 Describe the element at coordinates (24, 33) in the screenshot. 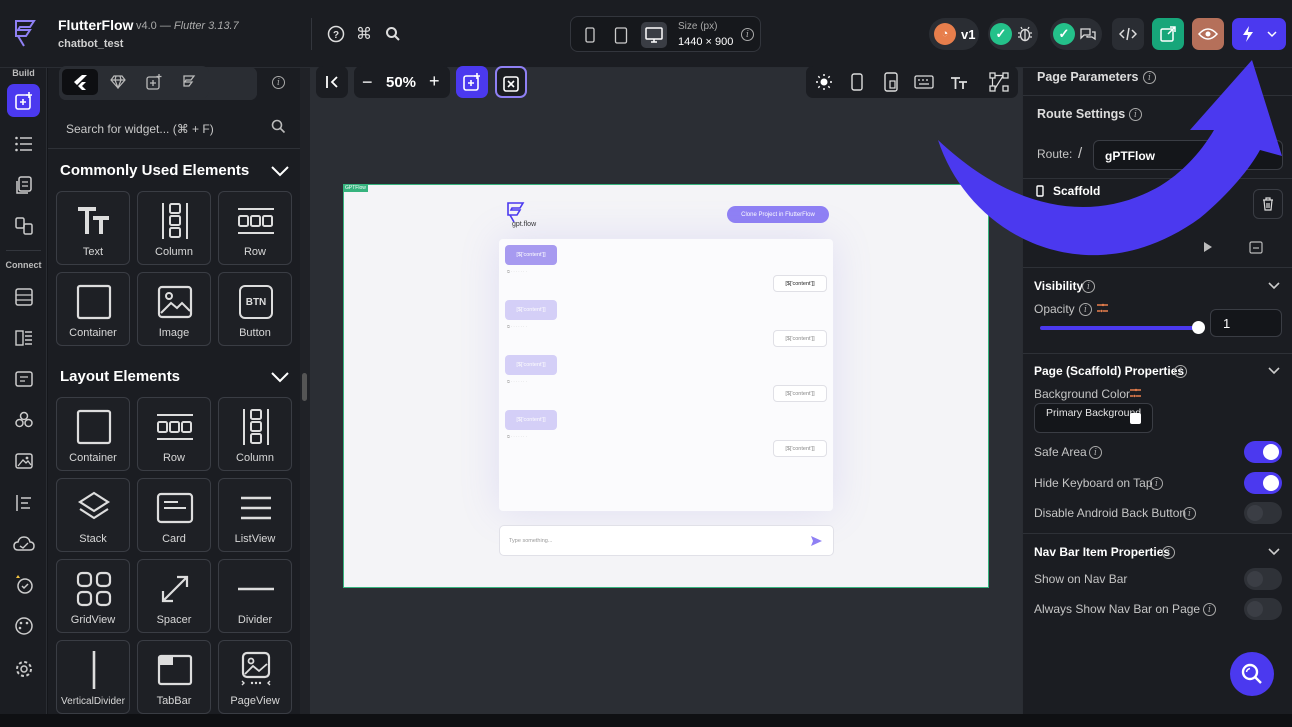

I see `flutterflow-logo-icon` at that location.